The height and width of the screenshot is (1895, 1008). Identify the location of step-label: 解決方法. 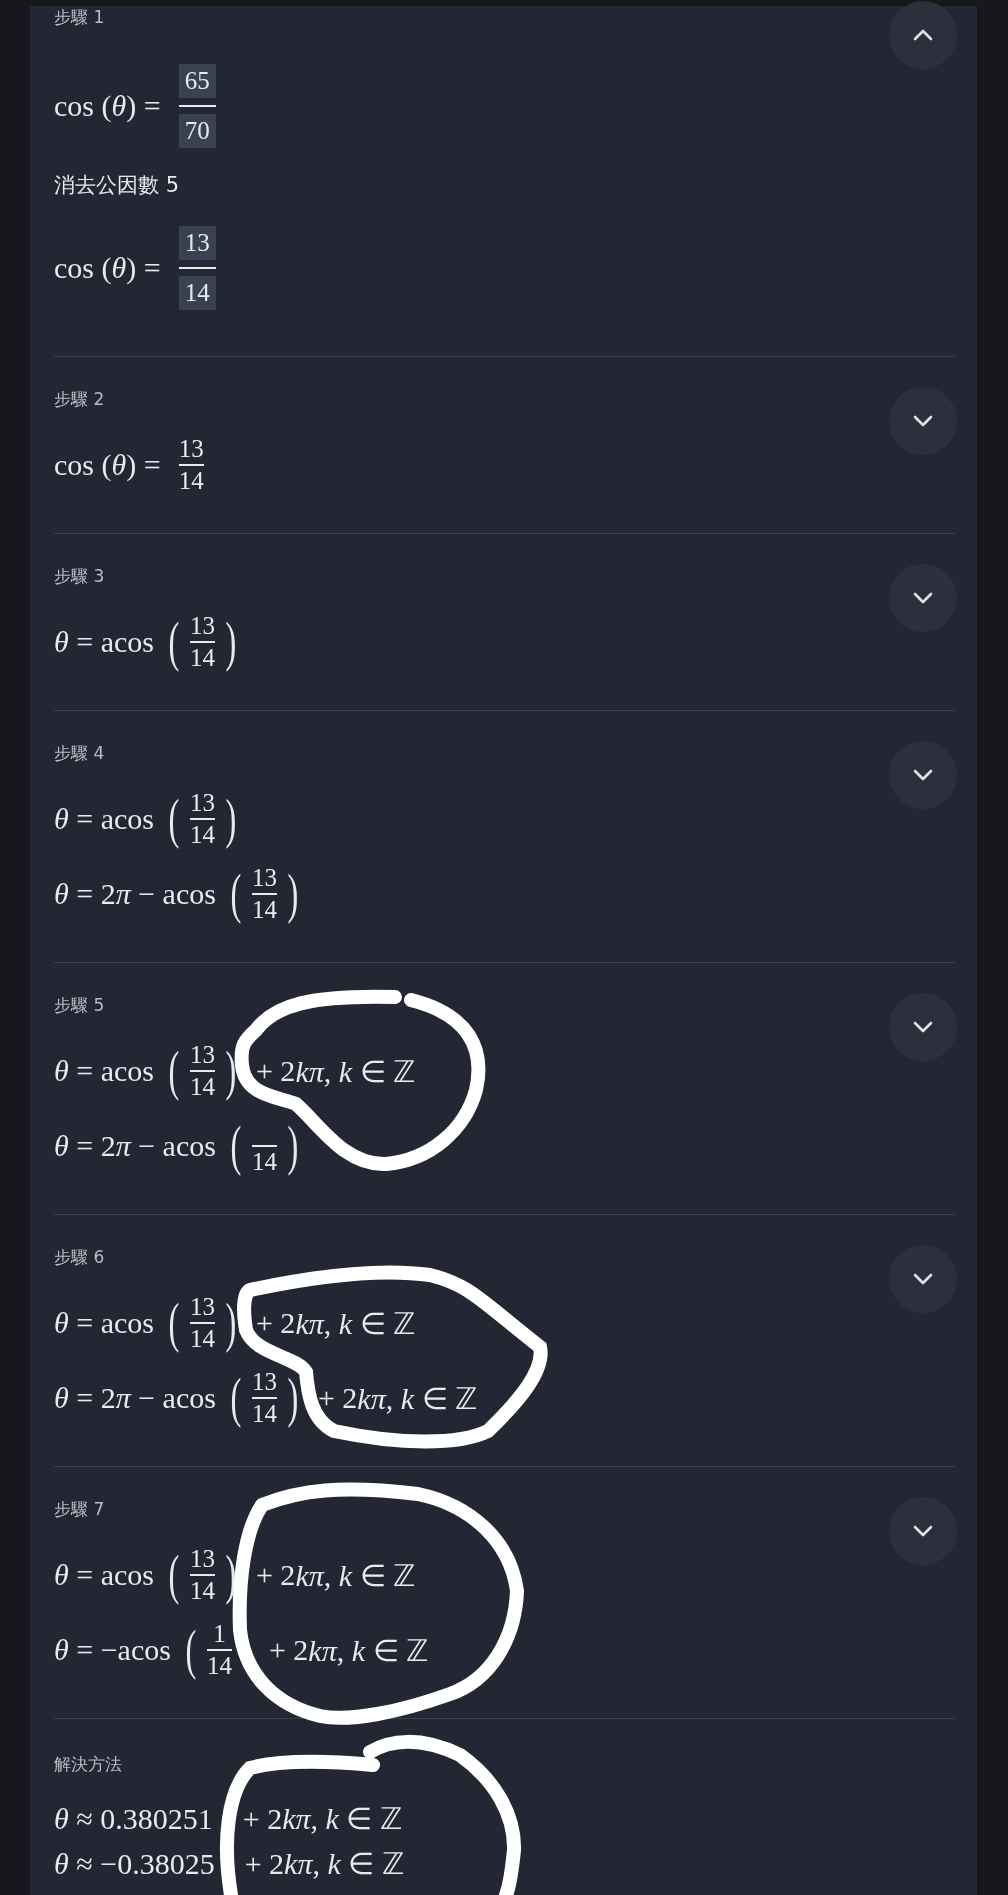
(88, 1764).